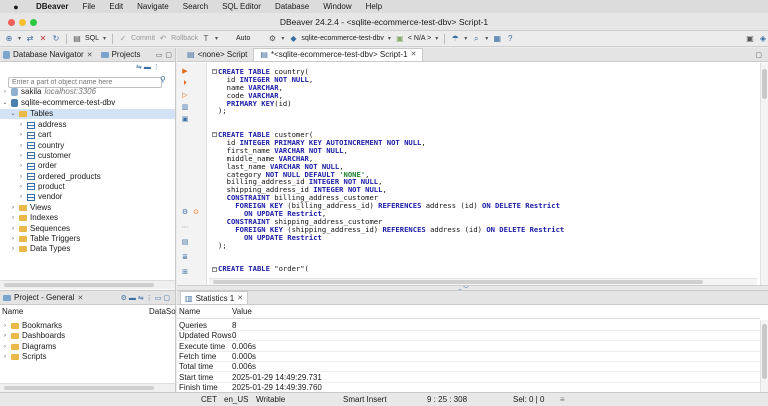  What do you see at coordinates (40, 229) in the screenshot?
I see `tree-folder-item: › Sequences` at bounding box center [40, 229].